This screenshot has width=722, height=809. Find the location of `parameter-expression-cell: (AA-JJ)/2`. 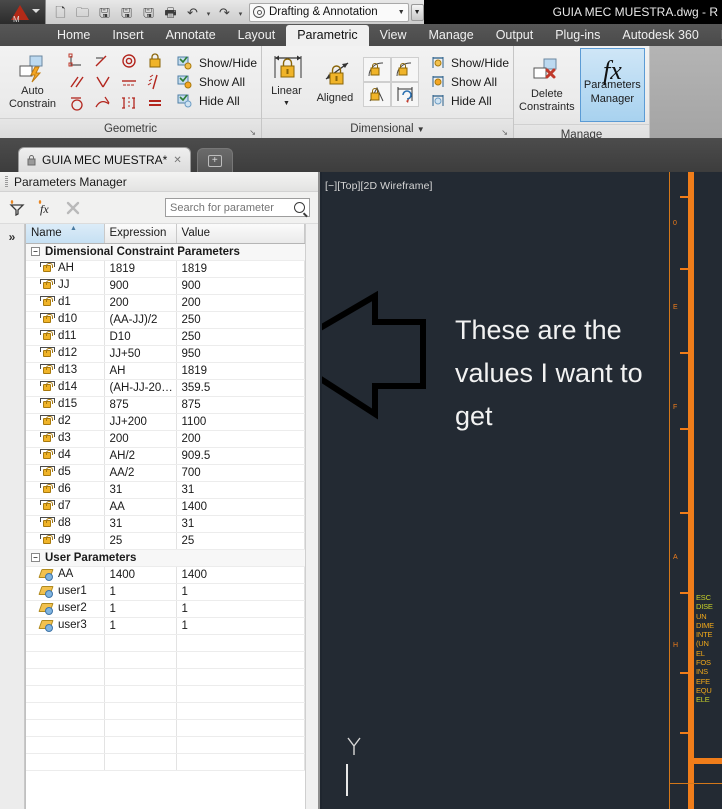

parameter-expression-cell: (AA-JJ)/2 is located at coordinates (140, 320).